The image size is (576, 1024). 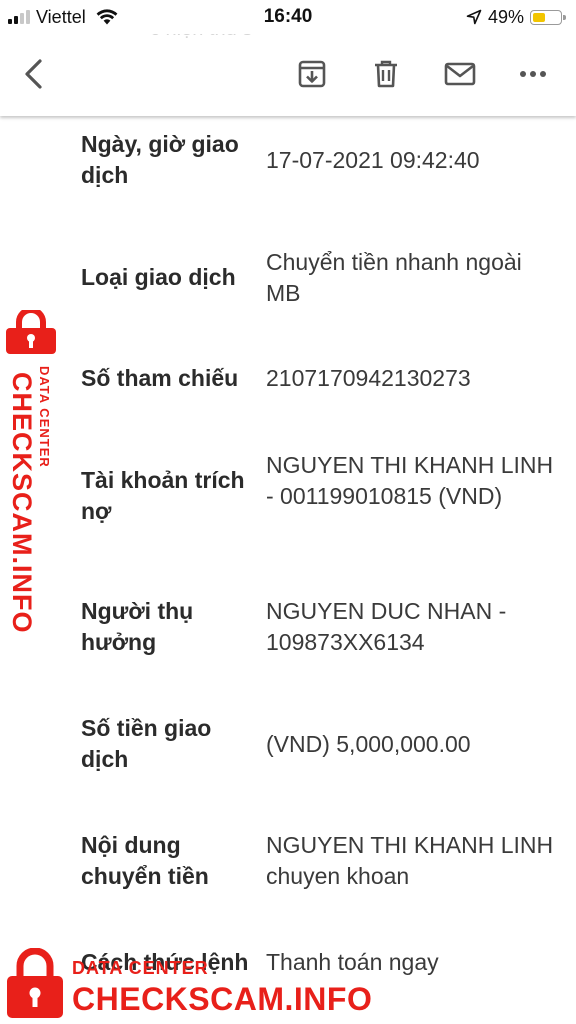 I want to click on battery-fill, so click(x=539, y=17).